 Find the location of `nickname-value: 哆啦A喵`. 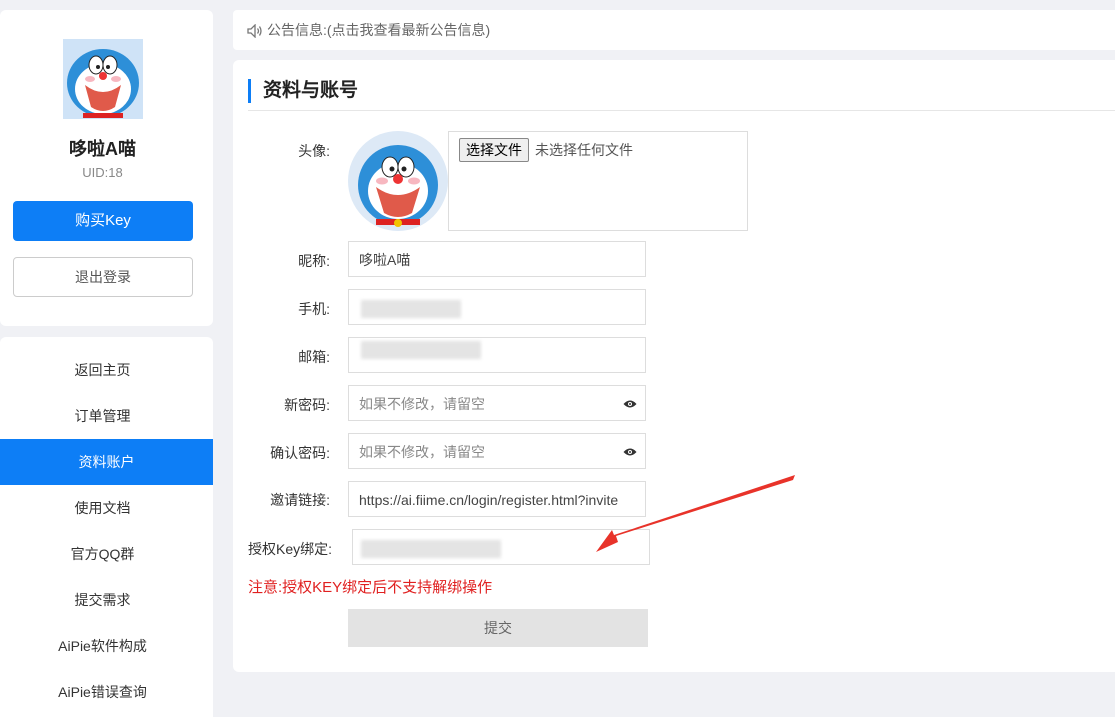

nickname-value: 哆啦A喵 is located at coordinates (385, 260).